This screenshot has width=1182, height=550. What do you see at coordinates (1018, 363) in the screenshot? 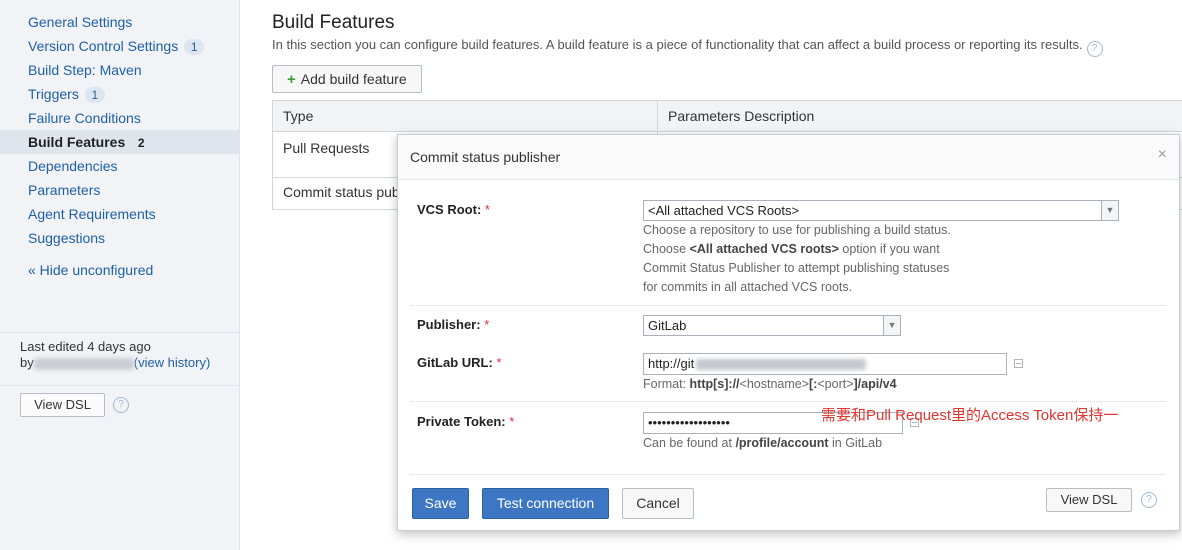
I see `parameter-picker-icon` at bounding box center [1018, 363].